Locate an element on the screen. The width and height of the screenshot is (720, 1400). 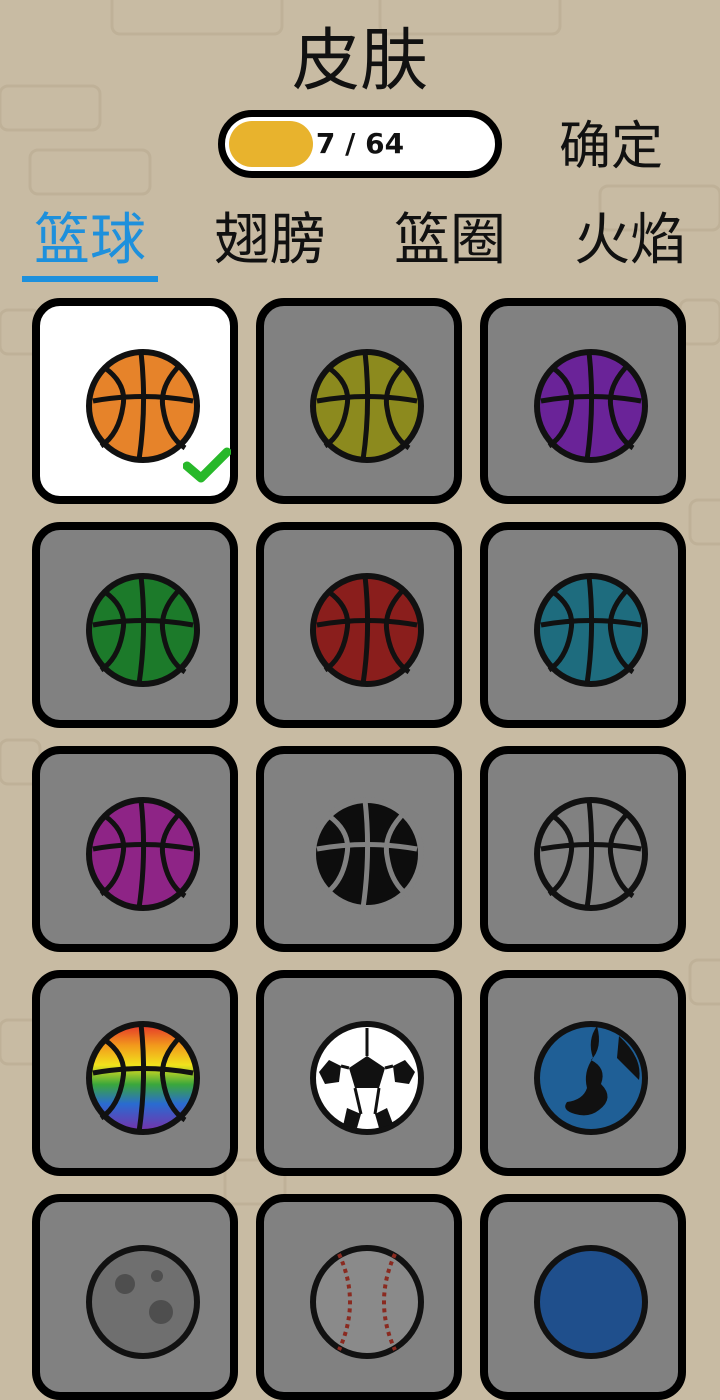
skin-cell-magenta-basketball is located at coordinates (135, 849).